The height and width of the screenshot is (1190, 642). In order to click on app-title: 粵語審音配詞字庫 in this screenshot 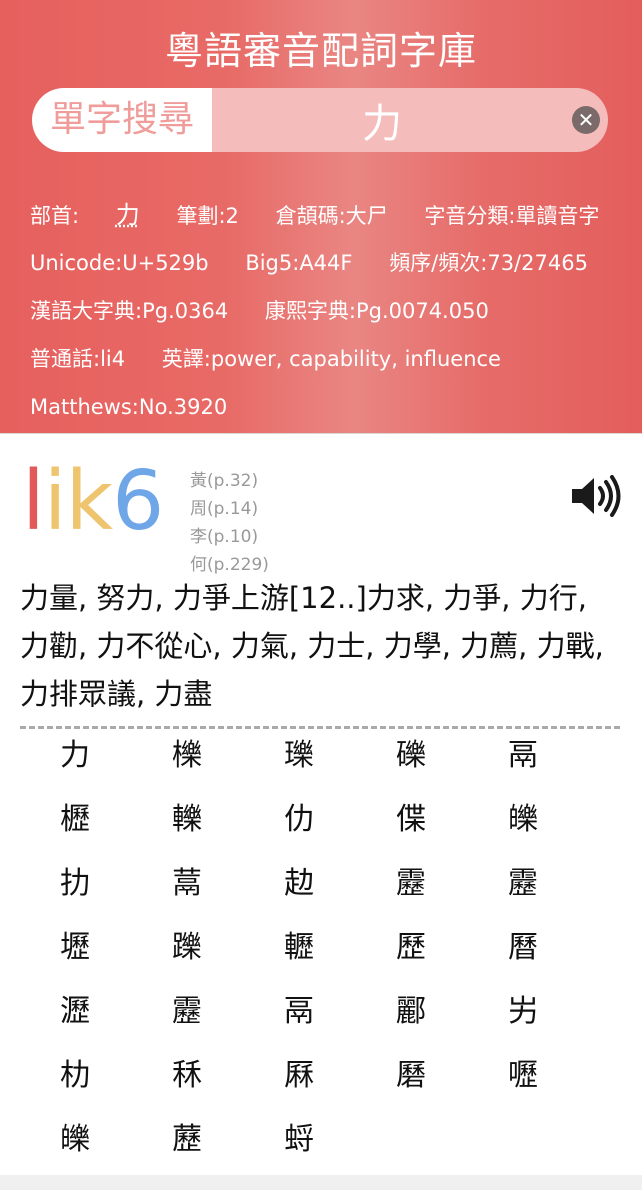, I will do `click(320, 51)`.